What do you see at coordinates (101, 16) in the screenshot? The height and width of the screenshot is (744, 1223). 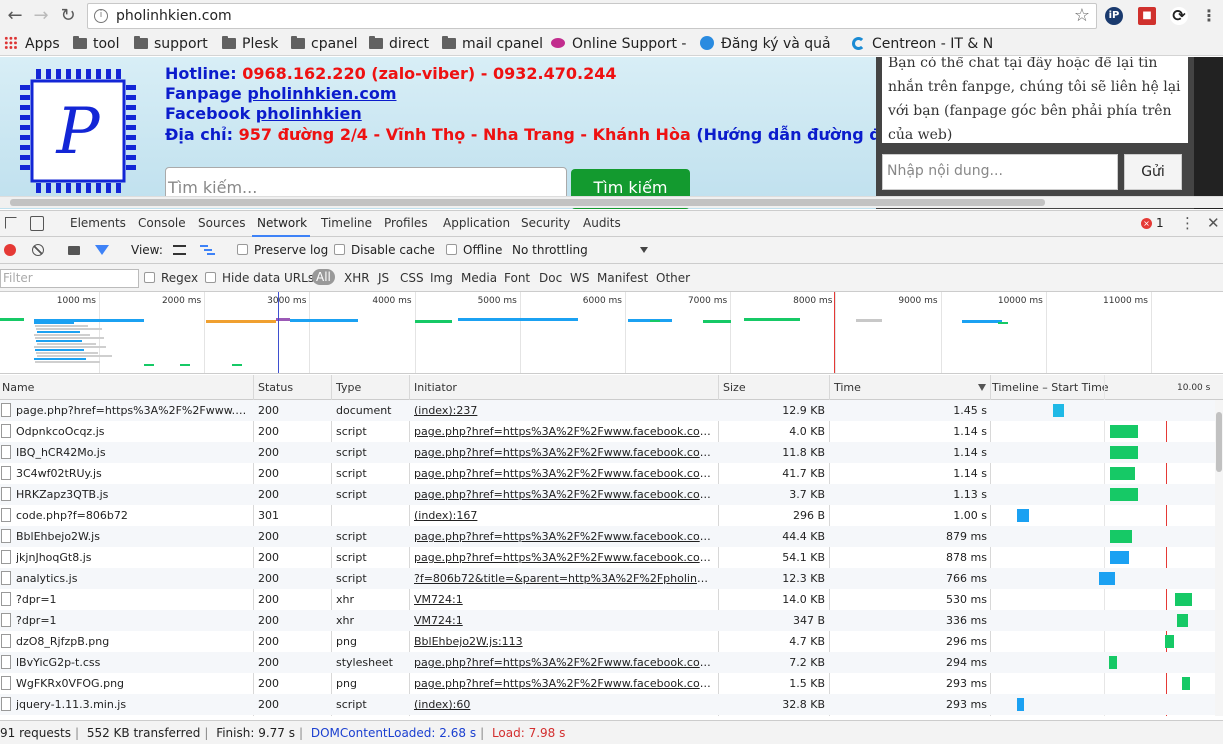 I see `info-icon: i` at bounding box center [101, 16].